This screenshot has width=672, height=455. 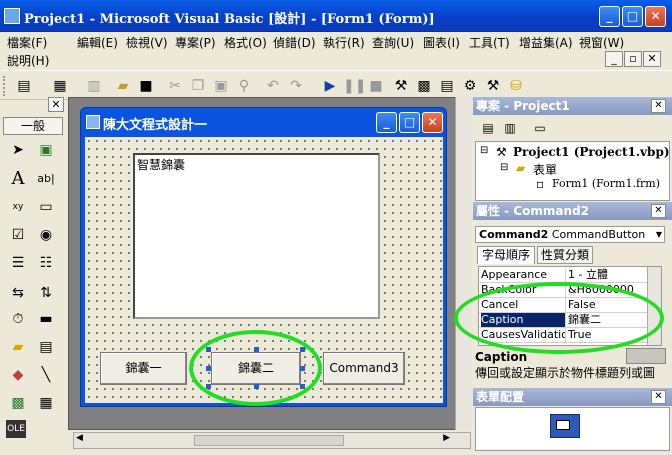 I want to click on break-icon: ❚❚, so click(x=354, y=86).